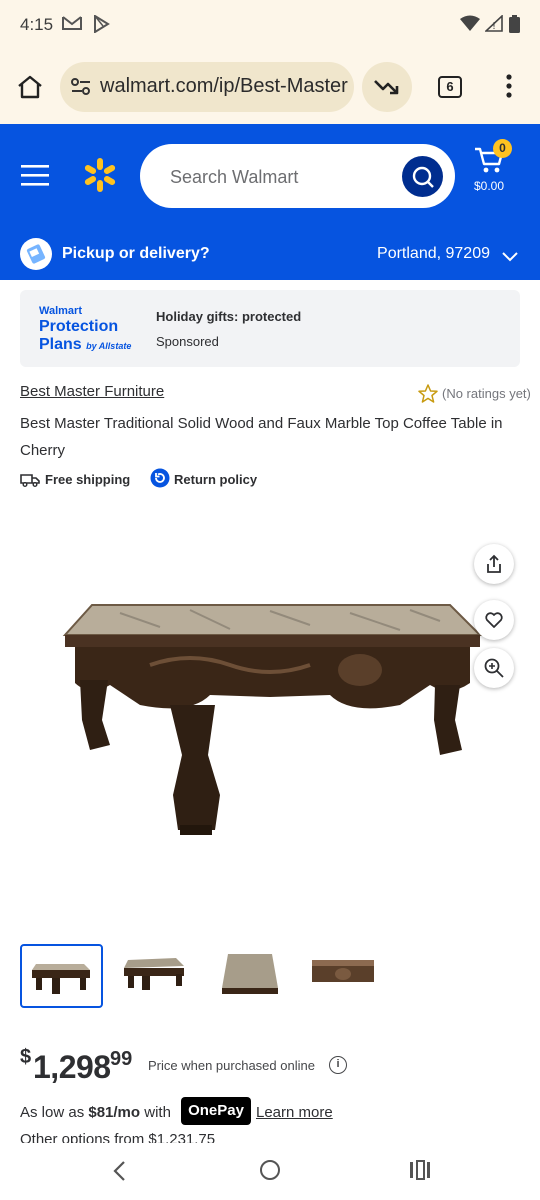 This screenshot has height=1200, width=540. I want to click on back-icon, so click(119, 1173).